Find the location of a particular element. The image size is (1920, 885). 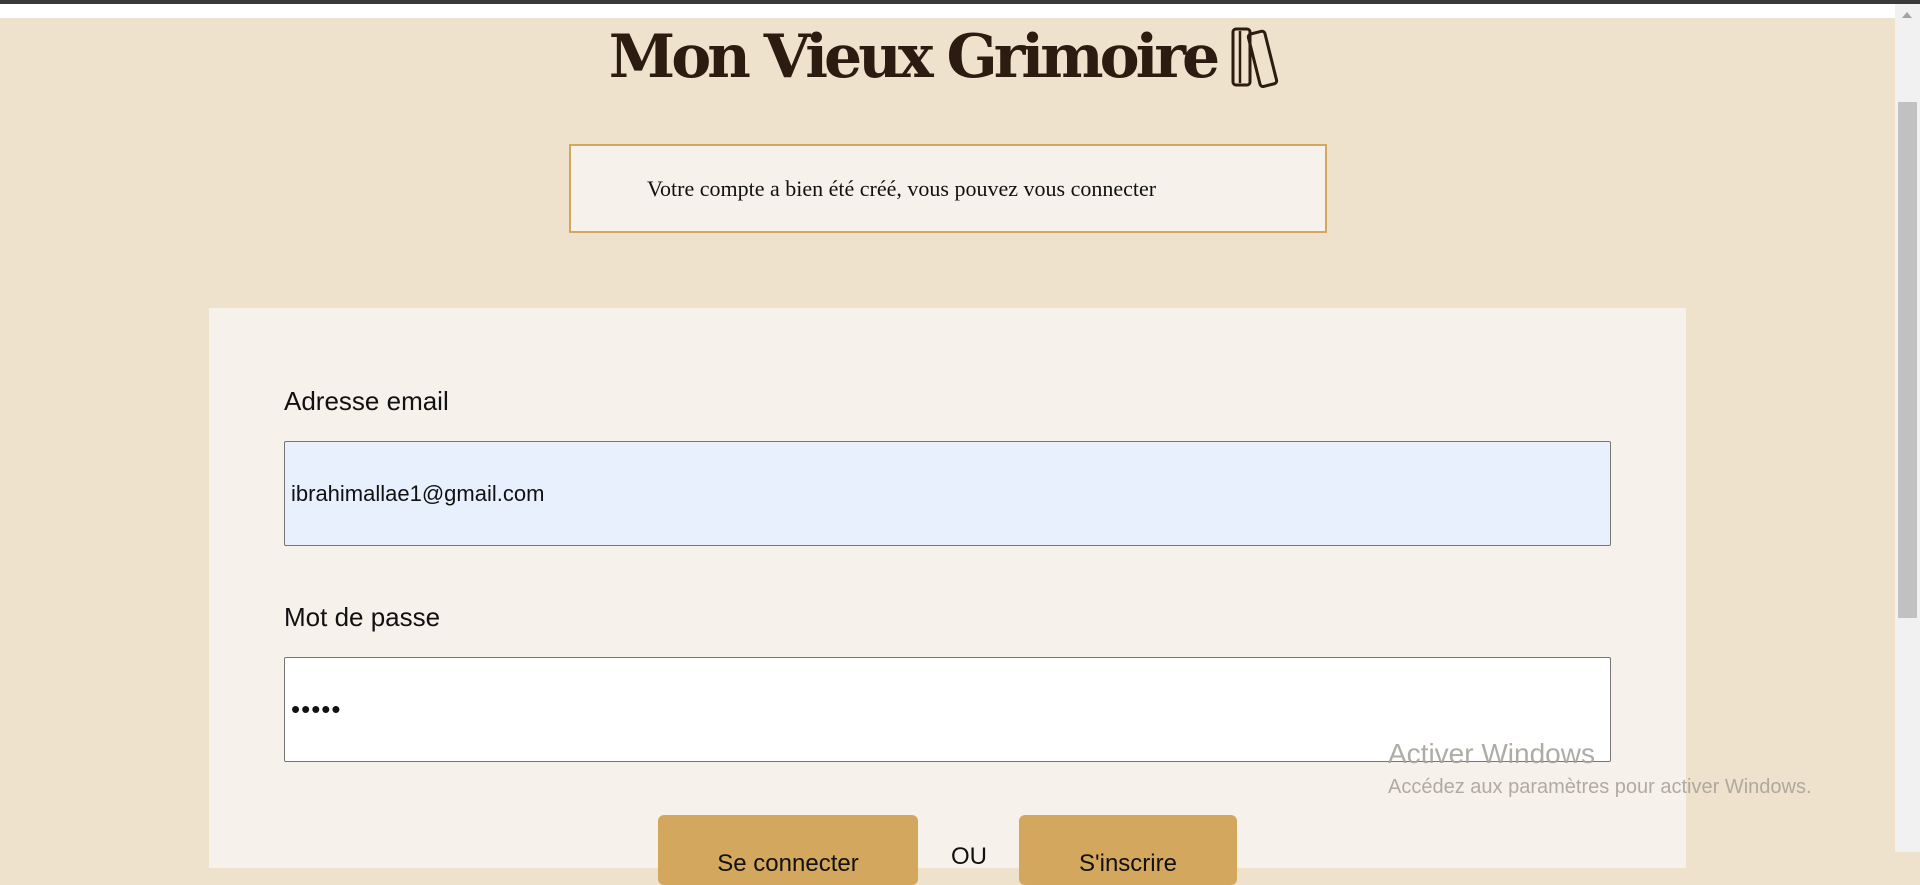

scrollbar-thumb is located at coordinates (1907, 360).